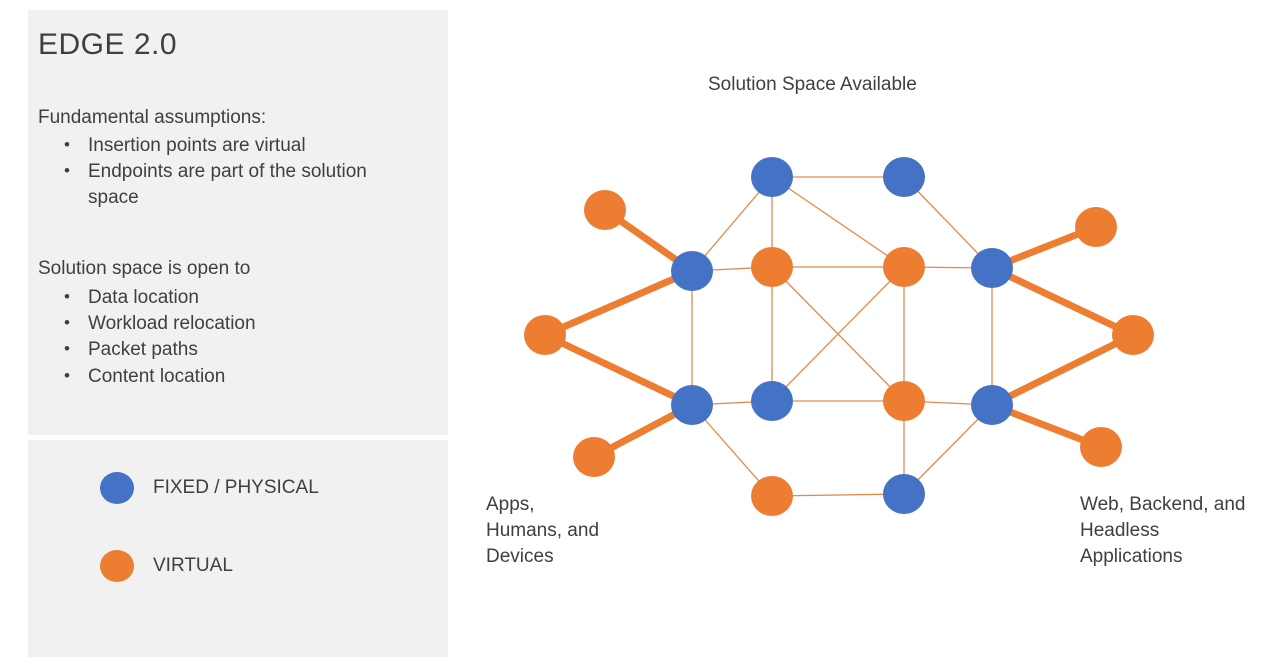 The width and height of the screenshot is (1280, 672). I want to click on diagram-title: Solution Space Available, so click(812, 84).